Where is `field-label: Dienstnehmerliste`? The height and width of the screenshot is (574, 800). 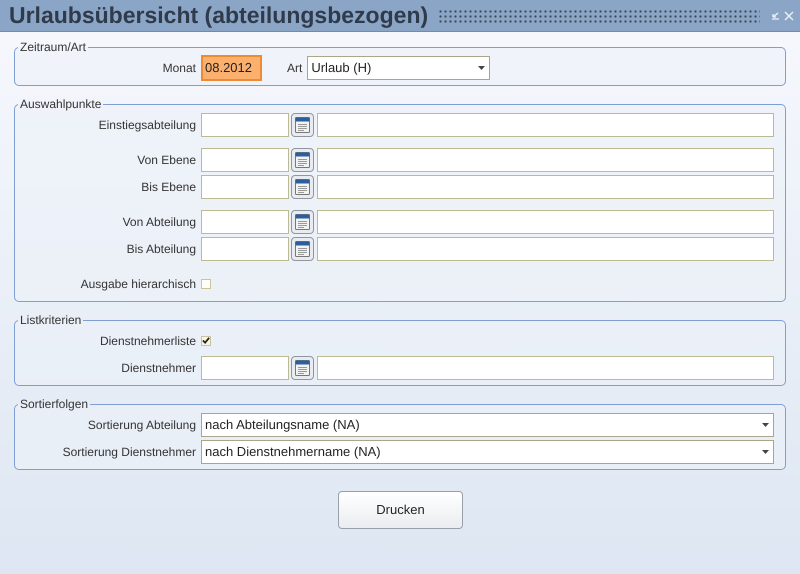
field-label: Dienstnehmerliste is located at coordinates (147, 341).